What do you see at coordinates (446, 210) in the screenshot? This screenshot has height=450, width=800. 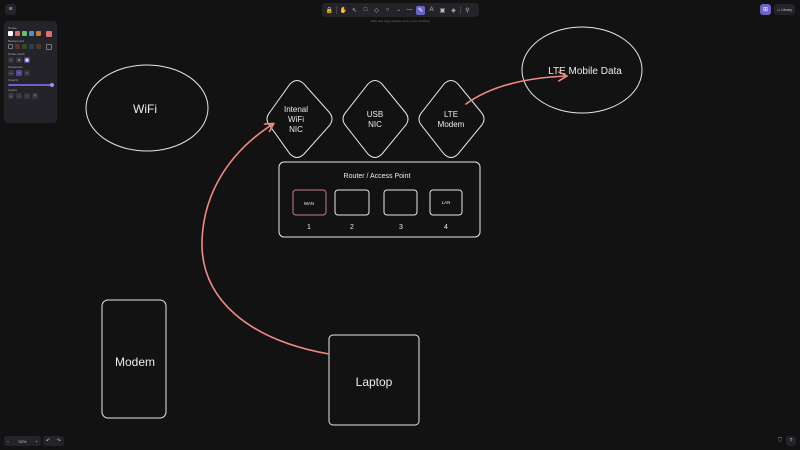 I see `port-4: LAN 4` at bounding box center [446, 210].